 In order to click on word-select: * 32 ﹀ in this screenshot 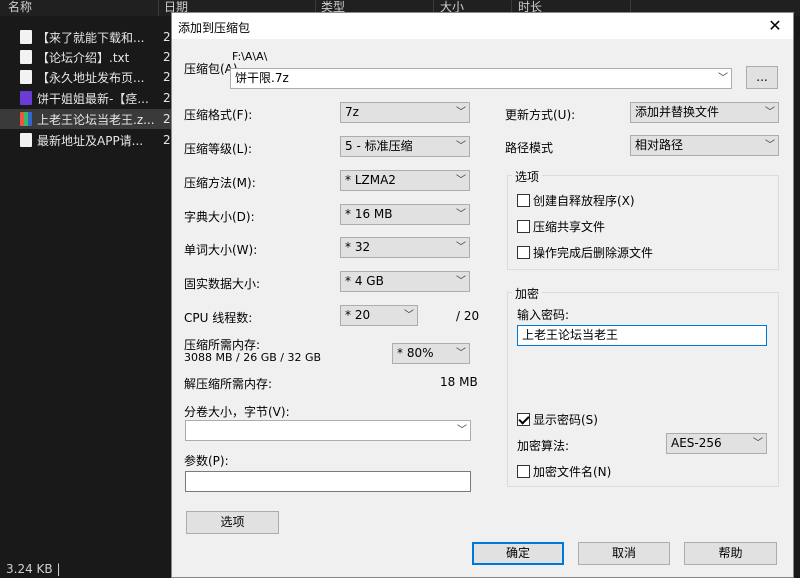, I will do `click(405, 247)`.